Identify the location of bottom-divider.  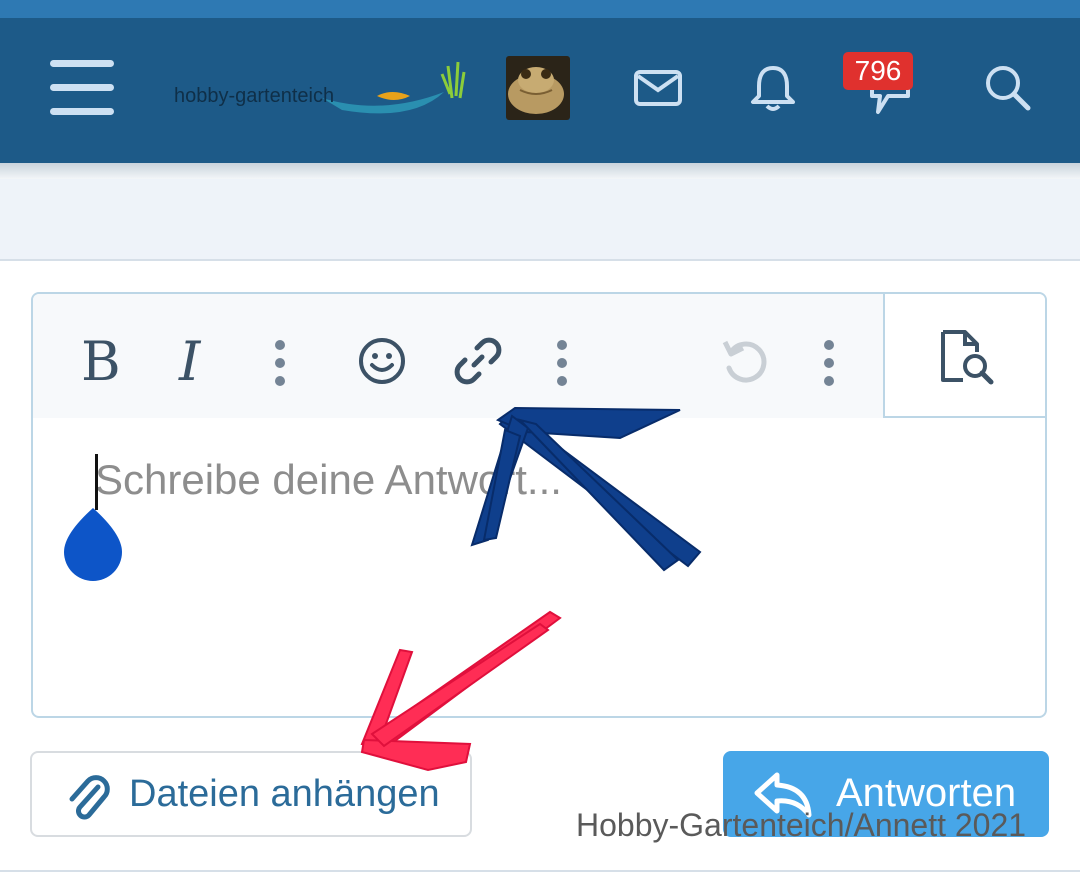
(540, 871).